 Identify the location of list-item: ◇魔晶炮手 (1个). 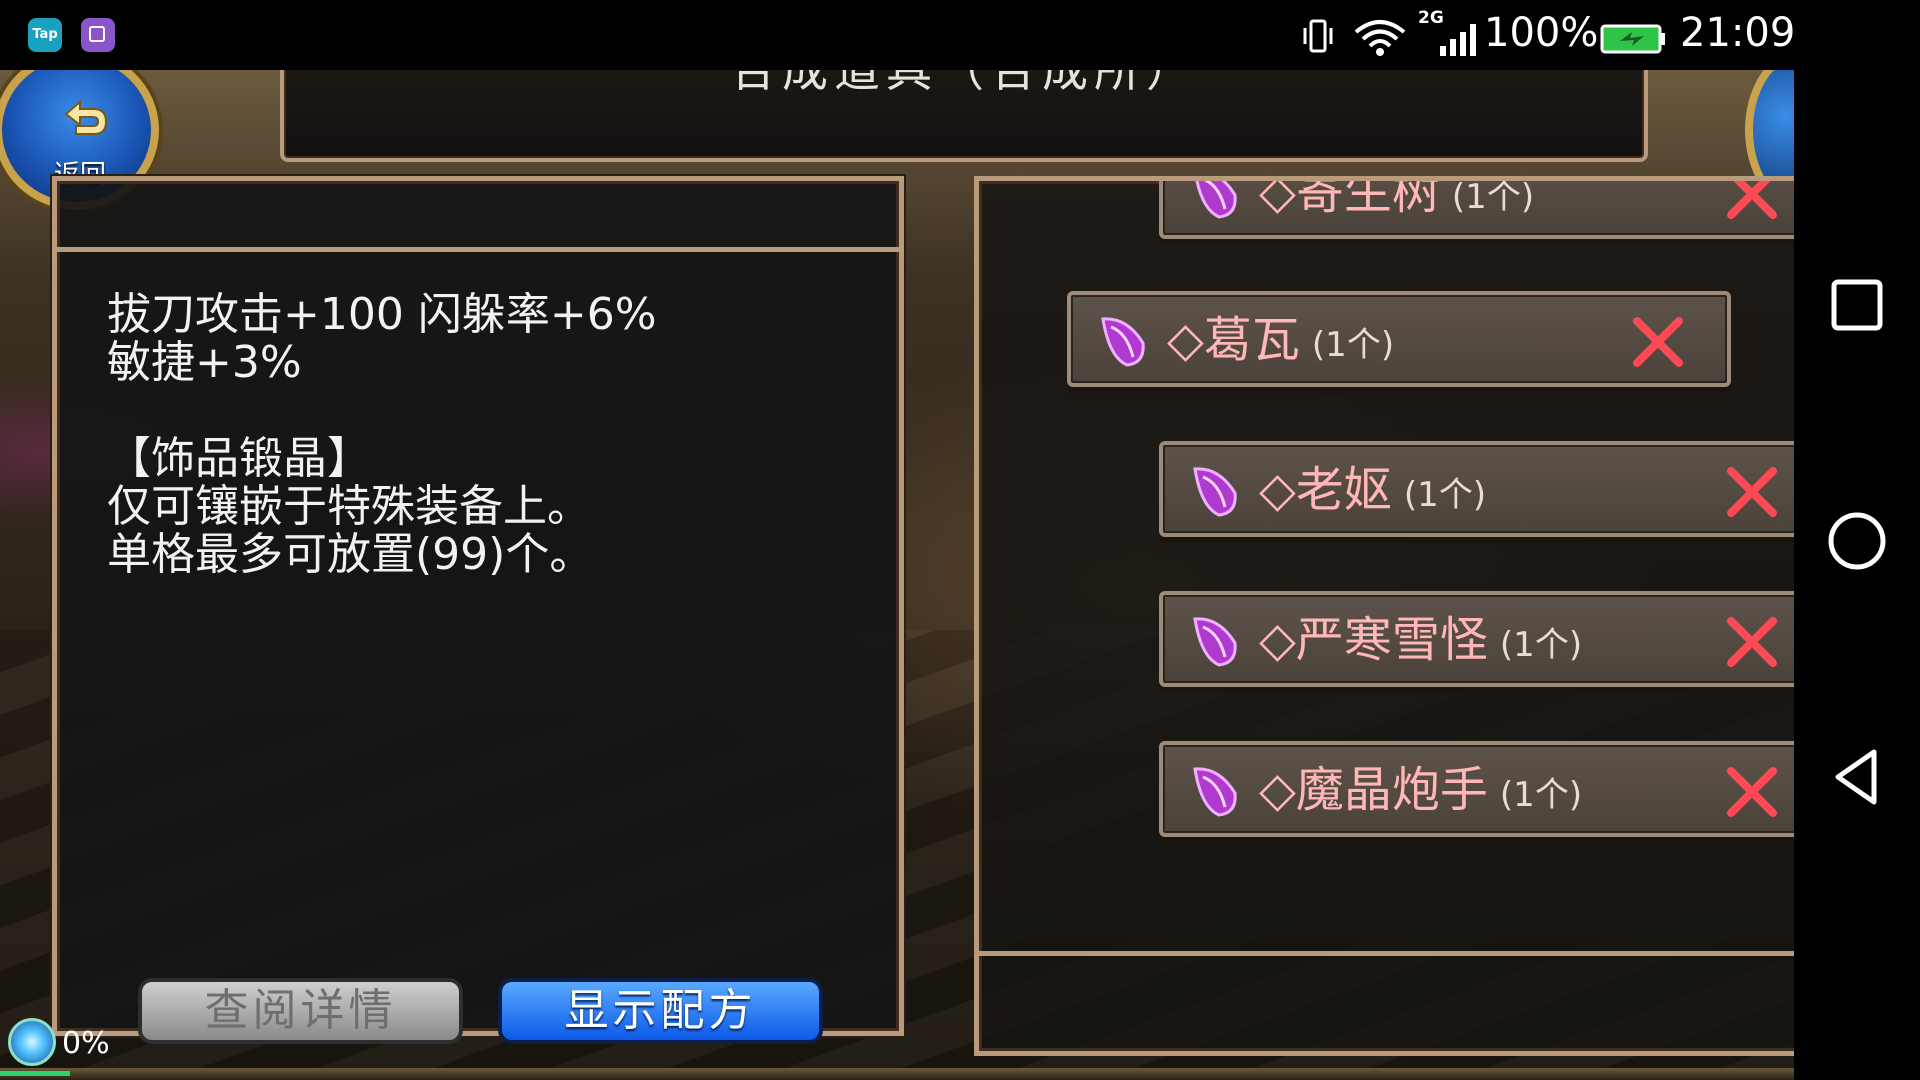
(1476, 789).